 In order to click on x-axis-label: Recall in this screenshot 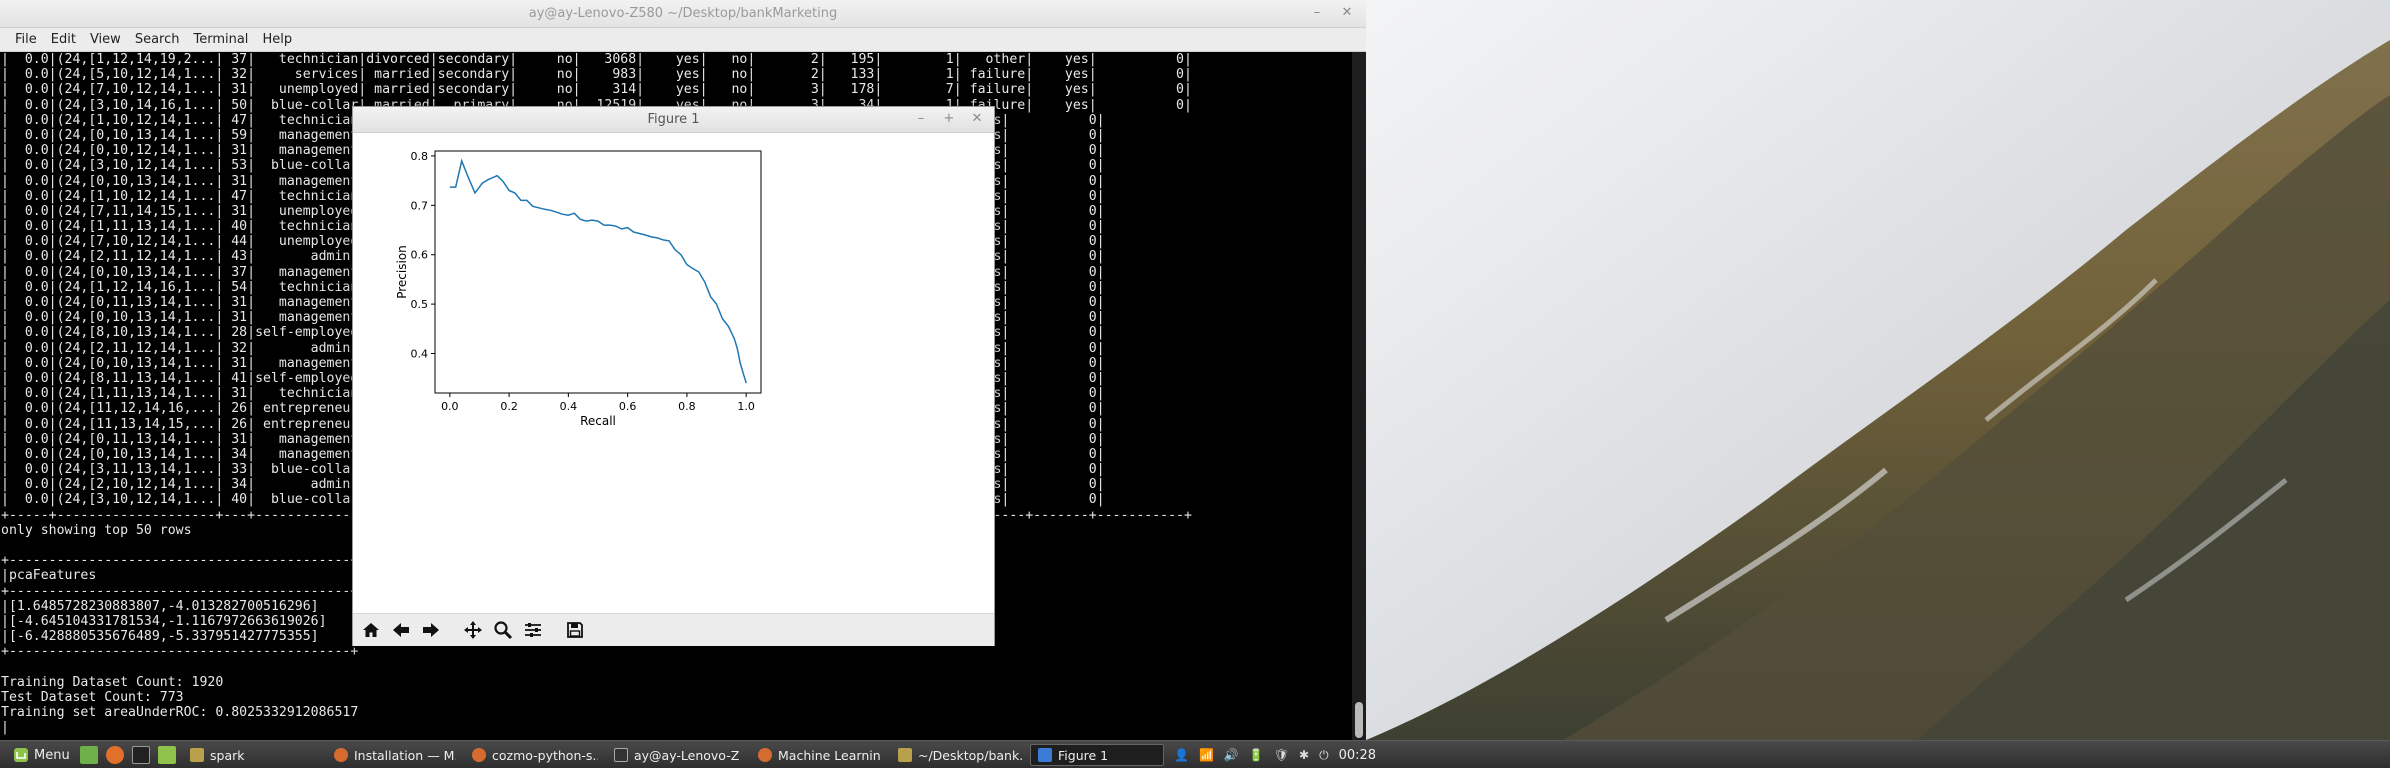, I will do `click(598, 421)`.